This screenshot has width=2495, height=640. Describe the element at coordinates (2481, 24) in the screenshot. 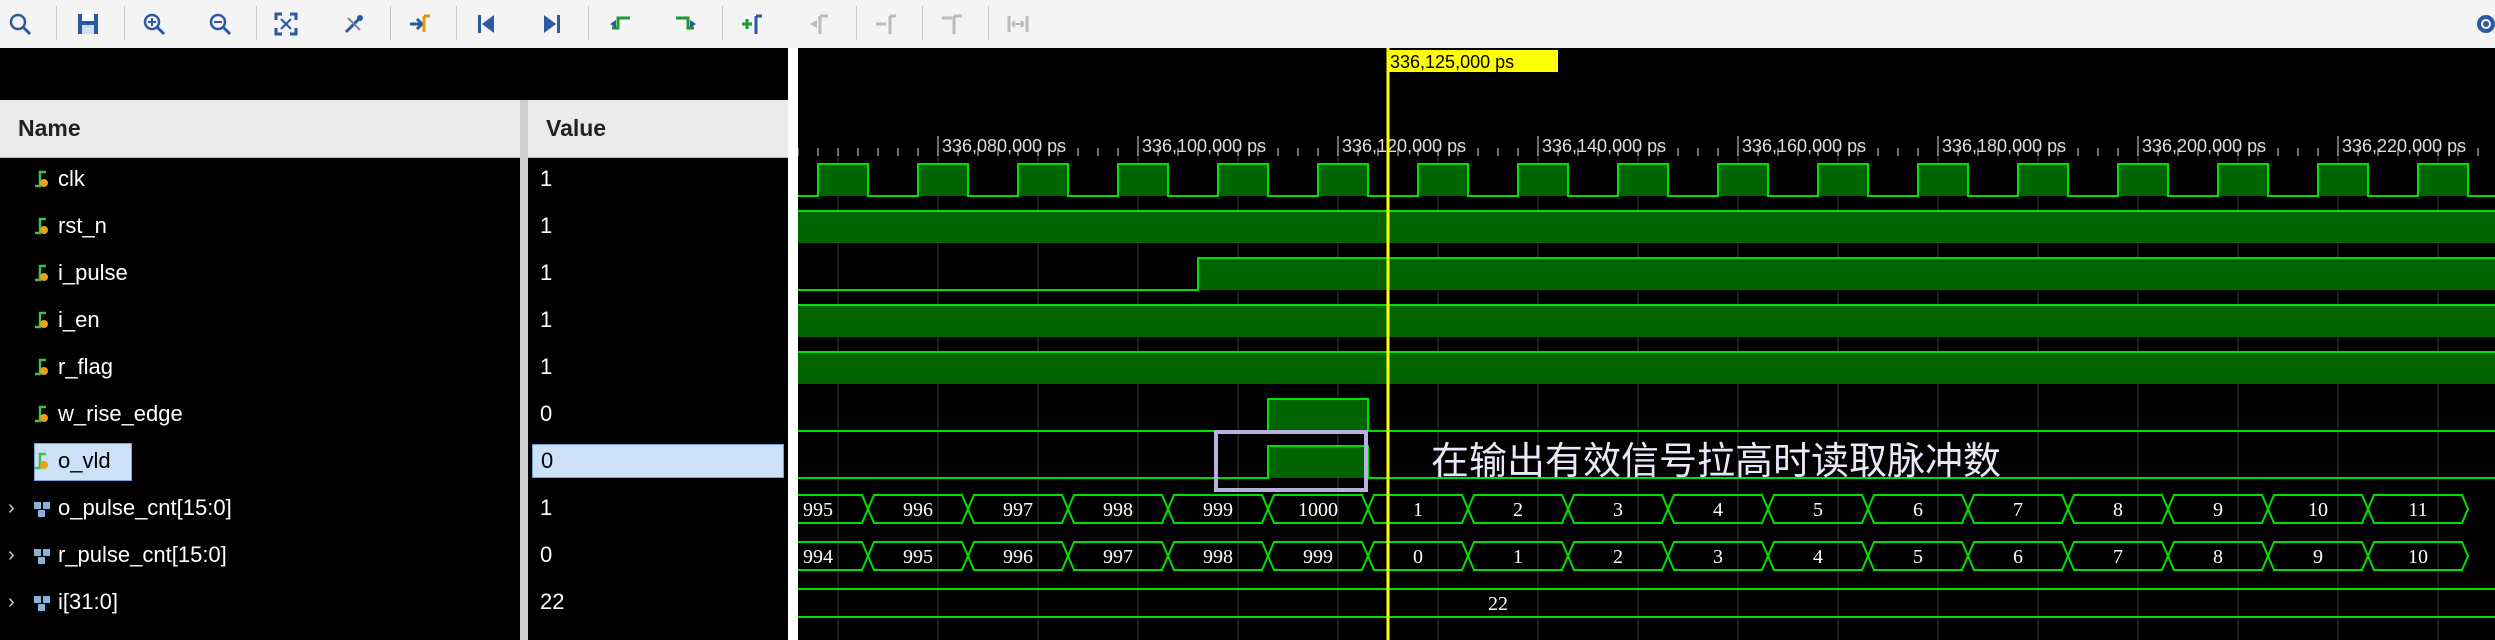

I see `settings-gear-icon` at that location.